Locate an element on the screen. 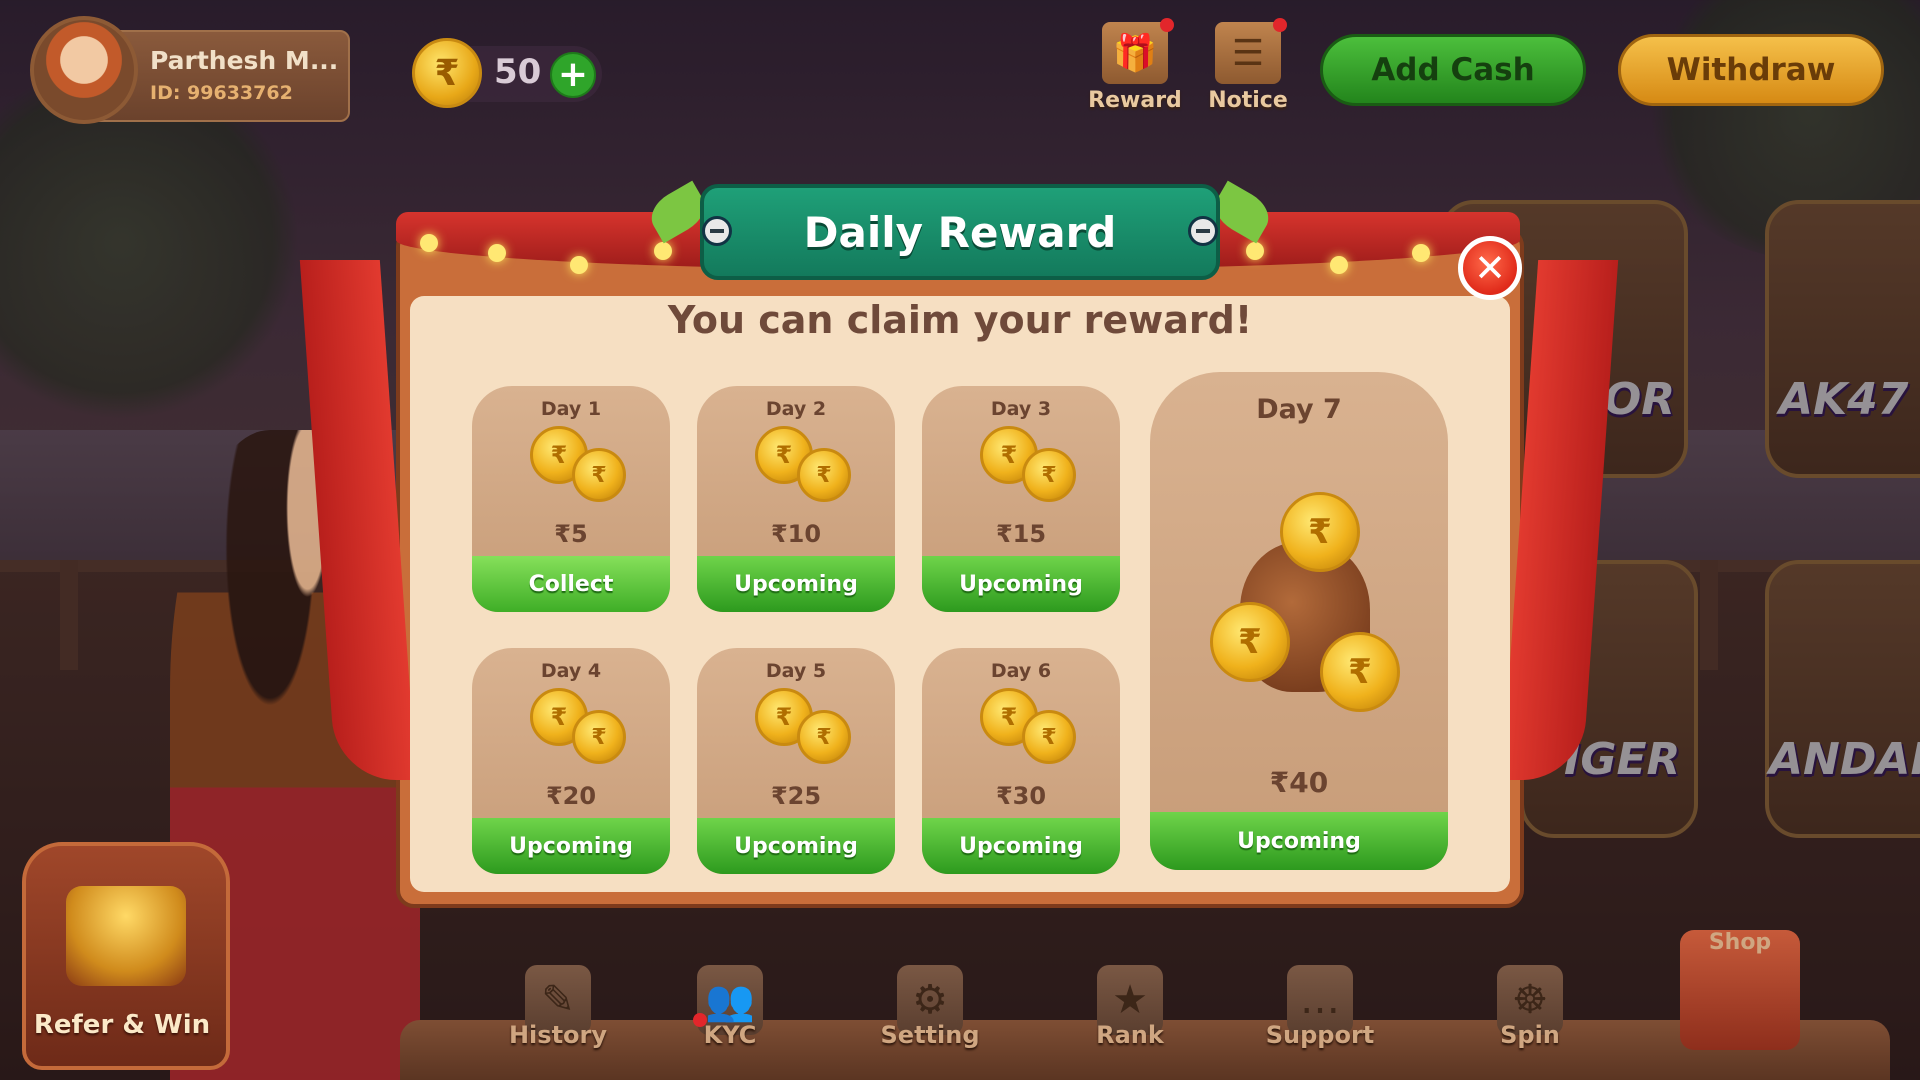 This screenshot has height=1080, width=1920. reward-amount: ₹40 is located at coordinates (1299, 782).